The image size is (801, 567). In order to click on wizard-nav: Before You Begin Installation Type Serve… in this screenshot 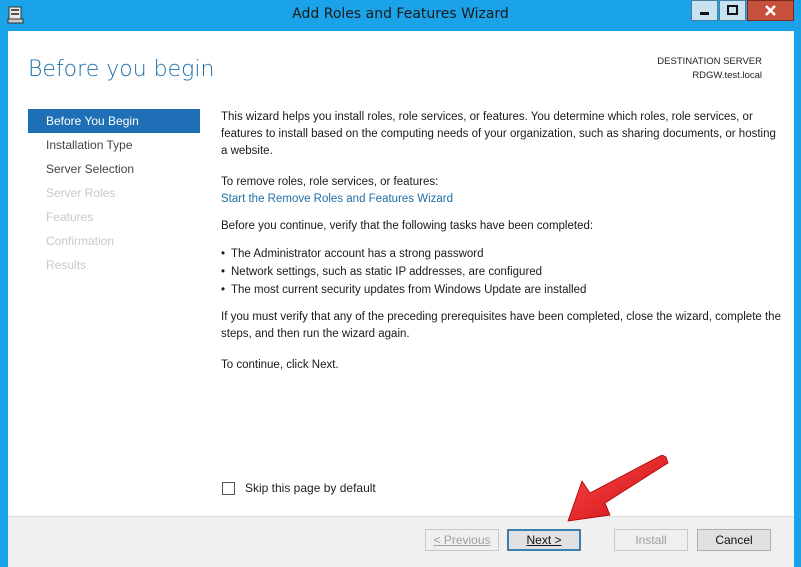, I will do `click(114, 193)`.